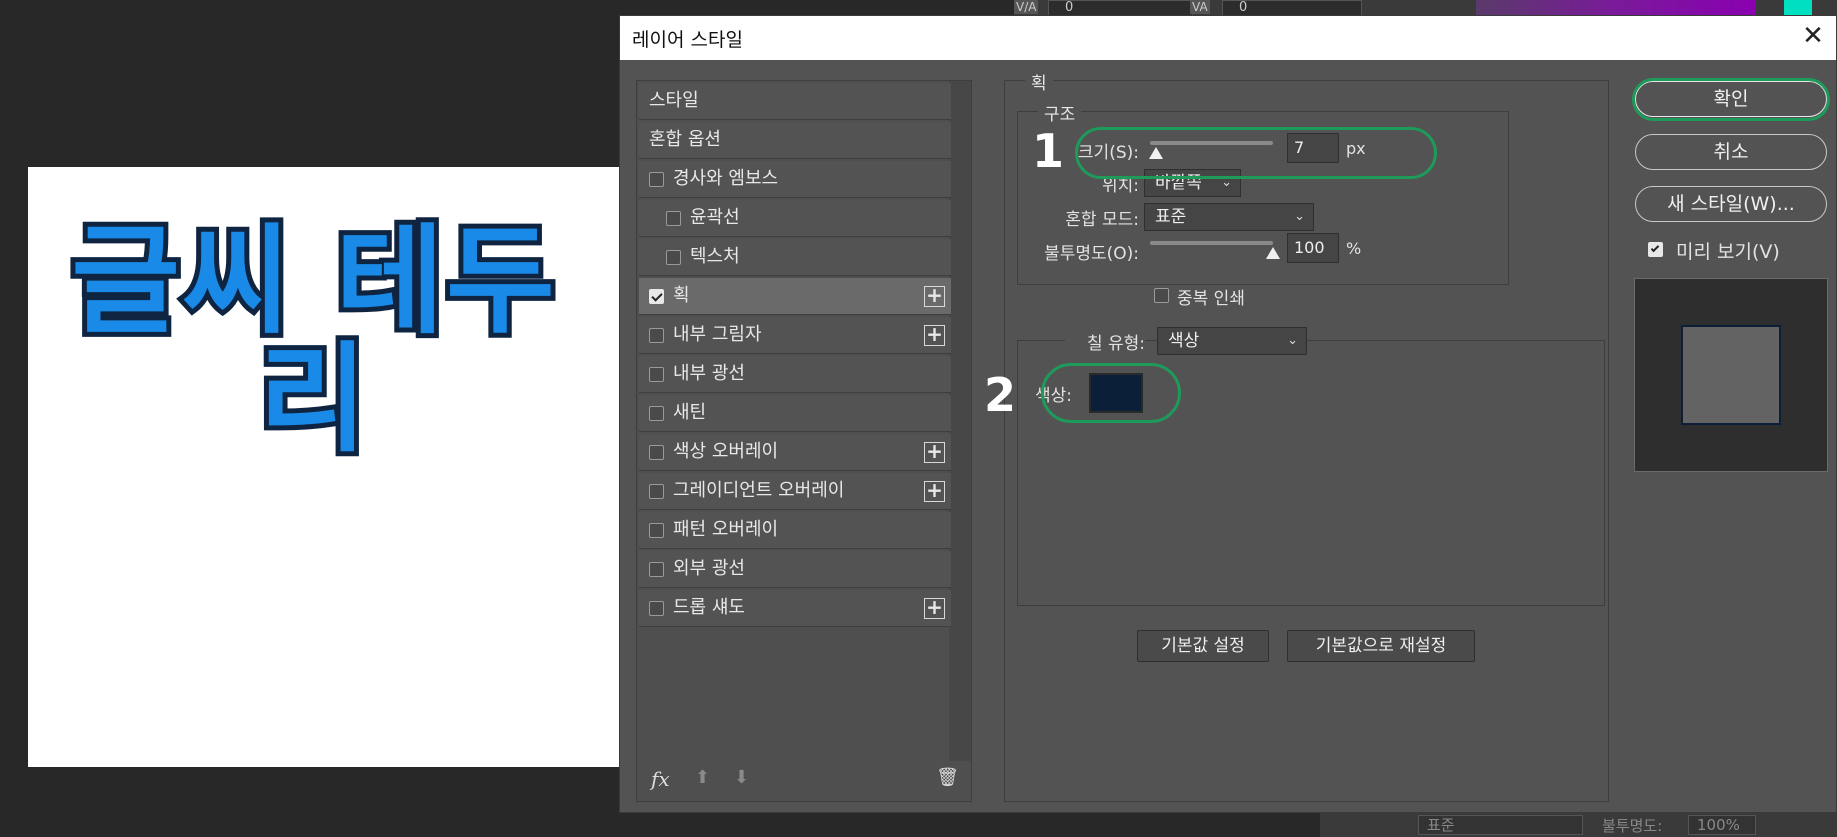  What do you see at coordinates (660, 779) in the screenshot?
I see `fx-icon: fx` at bounding box center [660, 779].